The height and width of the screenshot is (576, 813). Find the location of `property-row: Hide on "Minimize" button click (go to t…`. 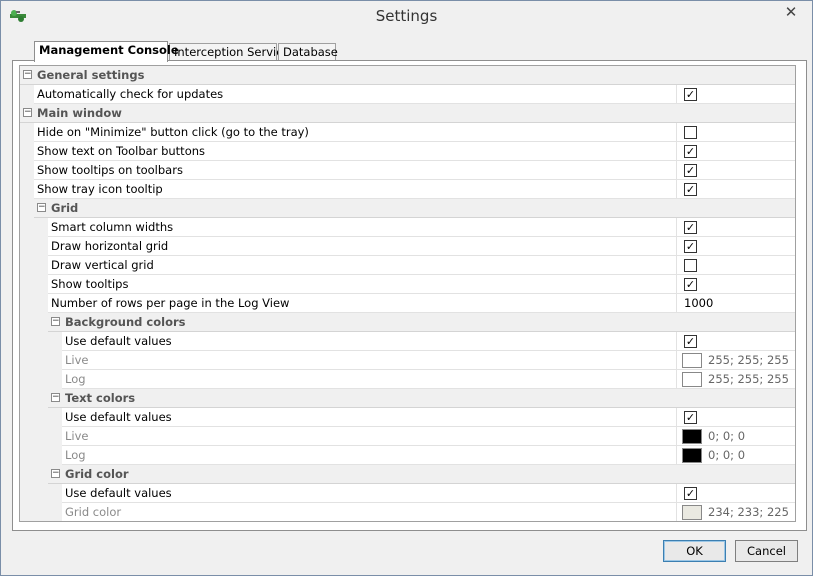

property-row: Hide on "Minimize" button click (go to t… is located at coordinates (407, 132).